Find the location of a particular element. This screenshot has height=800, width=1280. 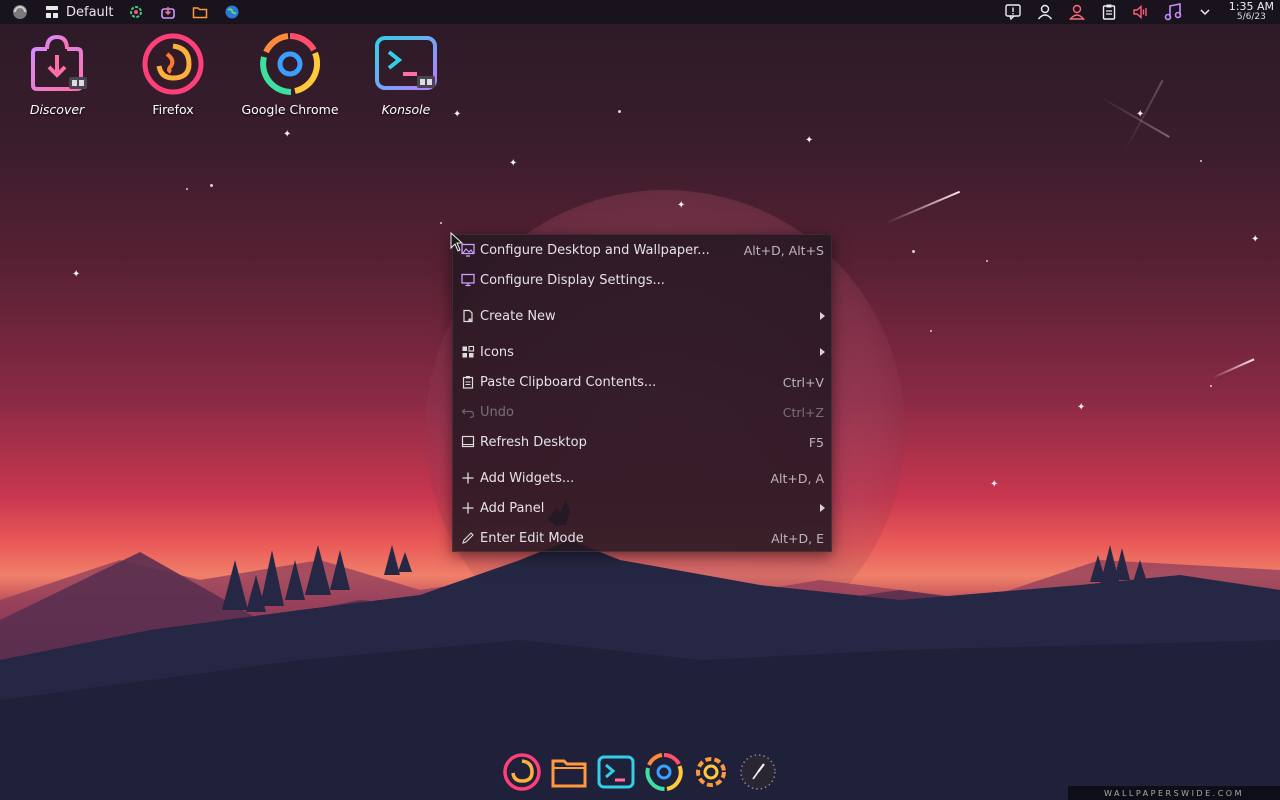

menu-item-label: Create New is located at coordinates (518, 316).